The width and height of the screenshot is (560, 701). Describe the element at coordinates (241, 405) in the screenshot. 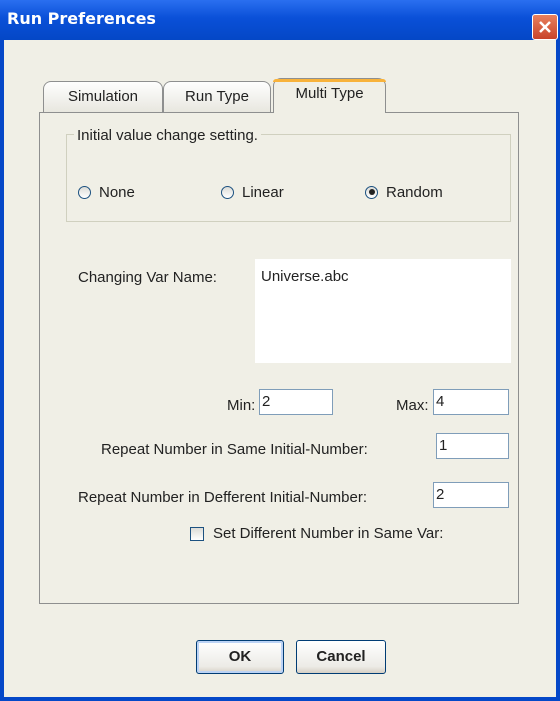

I see `min-label: Min:` at that location.